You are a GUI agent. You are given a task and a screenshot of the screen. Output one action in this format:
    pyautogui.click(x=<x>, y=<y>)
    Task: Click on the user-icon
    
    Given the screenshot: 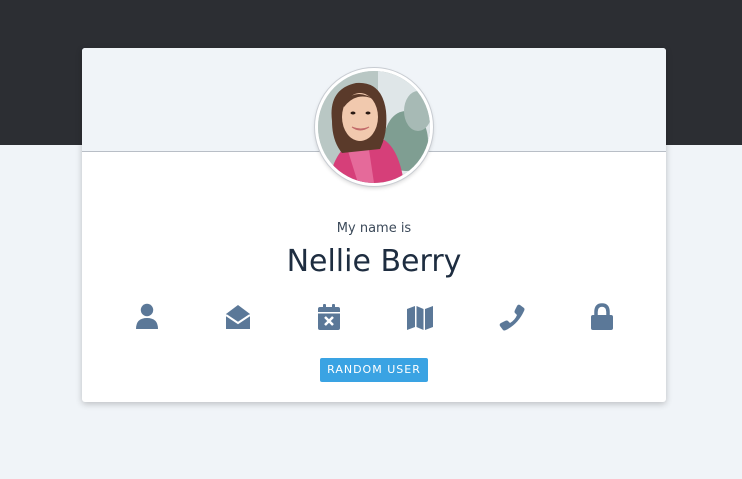 What is the action you would take?
    pyautogui.click(x=147, y=317)
    